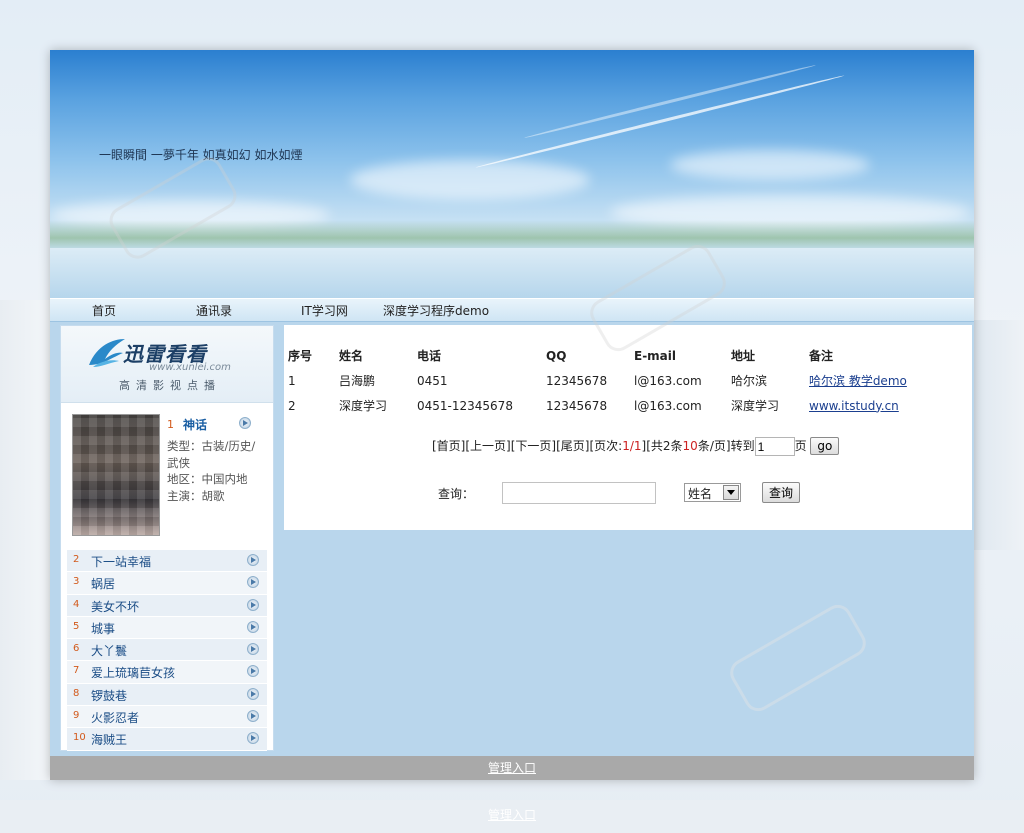 The width and height of the screenshot is (1024, 833). I want to click on cell-phone: 0451-12345678, so click(465, 405).